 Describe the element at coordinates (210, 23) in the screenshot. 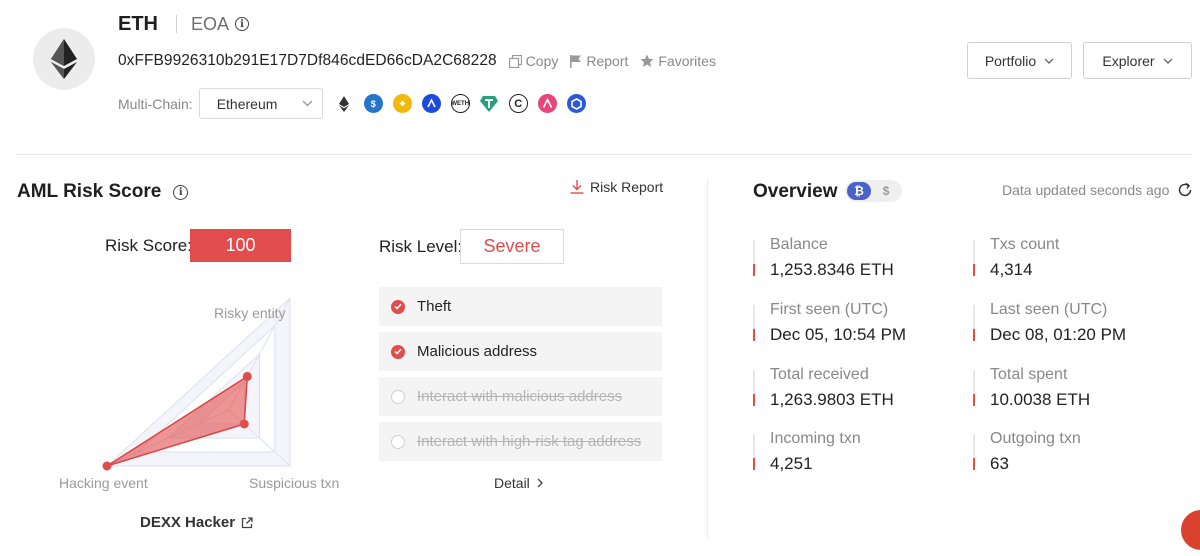

I see `account-type: EOA` at that location.